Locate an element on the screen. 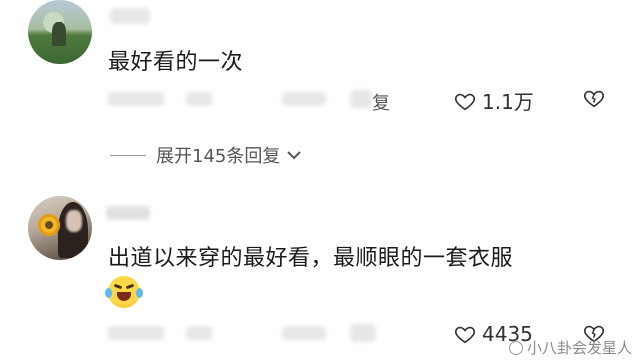 This screenshot has width=640, height=364. like-count: 1.1万 is located at coordinates (508, 102).